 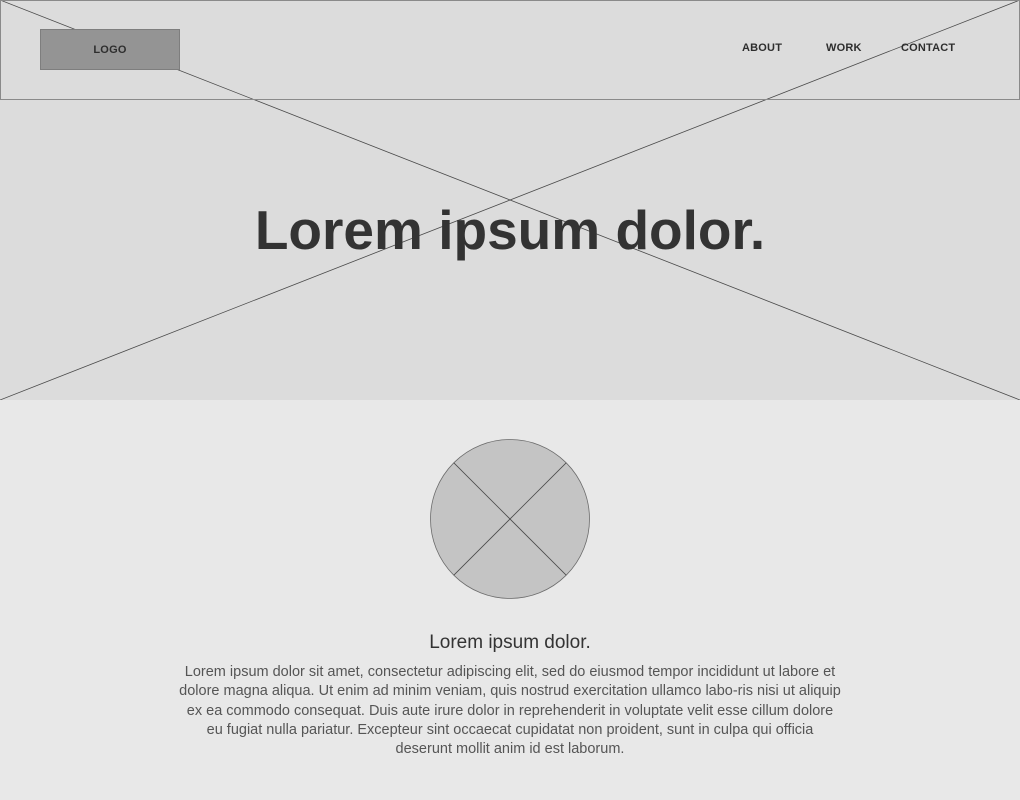 I want to click on nav-work-link: WORK, so click(x=844, y=48).